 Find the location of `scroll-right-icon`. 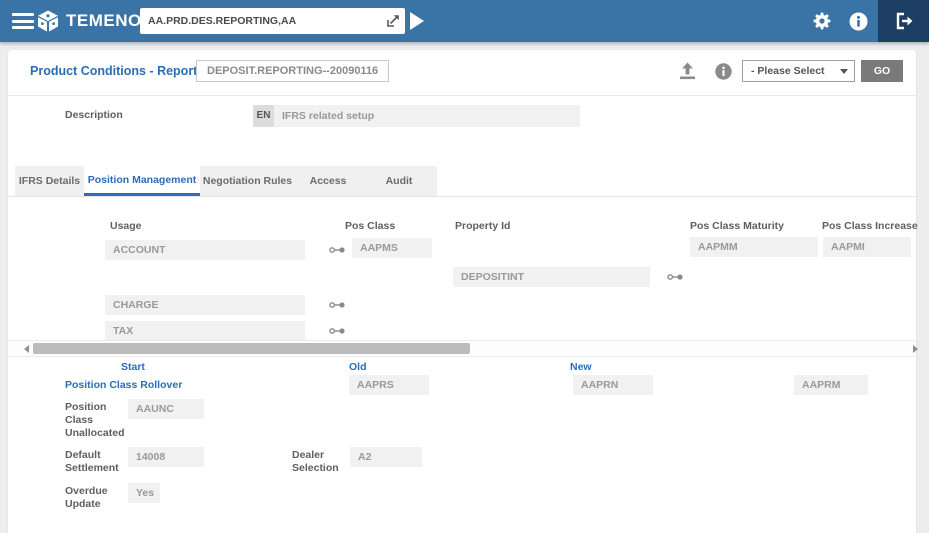

scroll-right-icon is located at coordinates (915, 349).